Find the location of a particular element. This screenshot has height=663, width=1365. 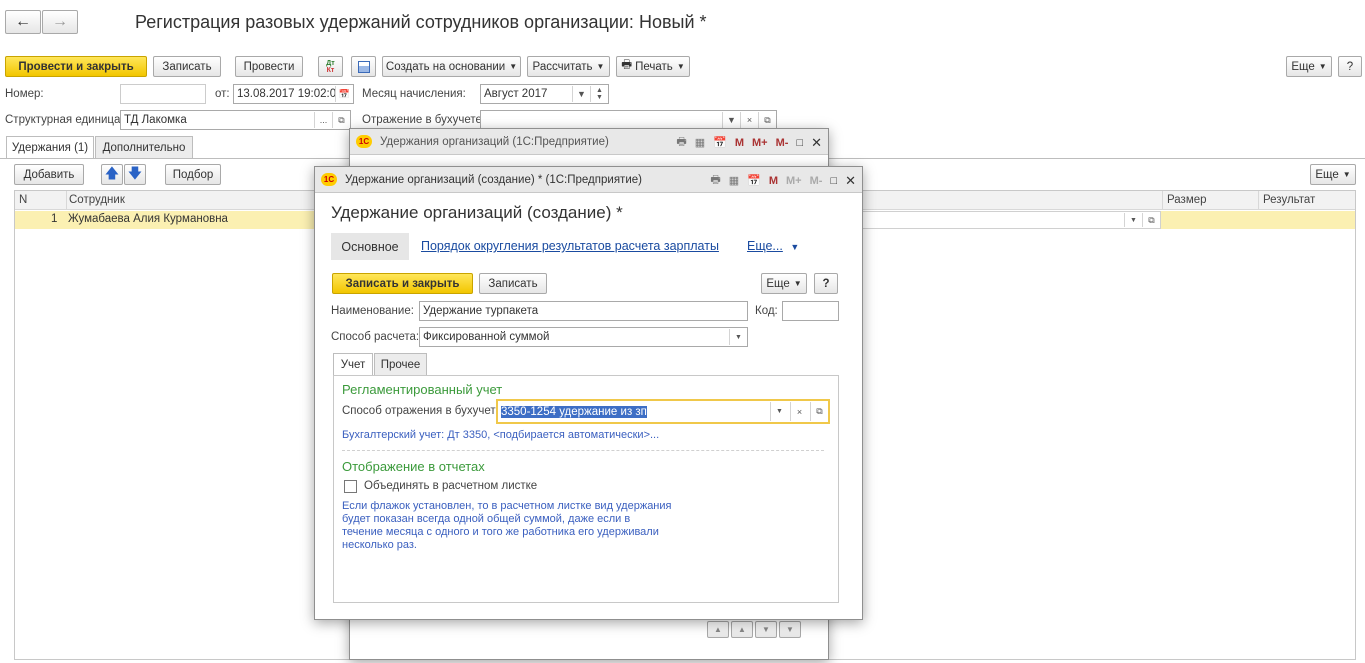

move-down-button: 🡇 is located at coordinates (135, 174).